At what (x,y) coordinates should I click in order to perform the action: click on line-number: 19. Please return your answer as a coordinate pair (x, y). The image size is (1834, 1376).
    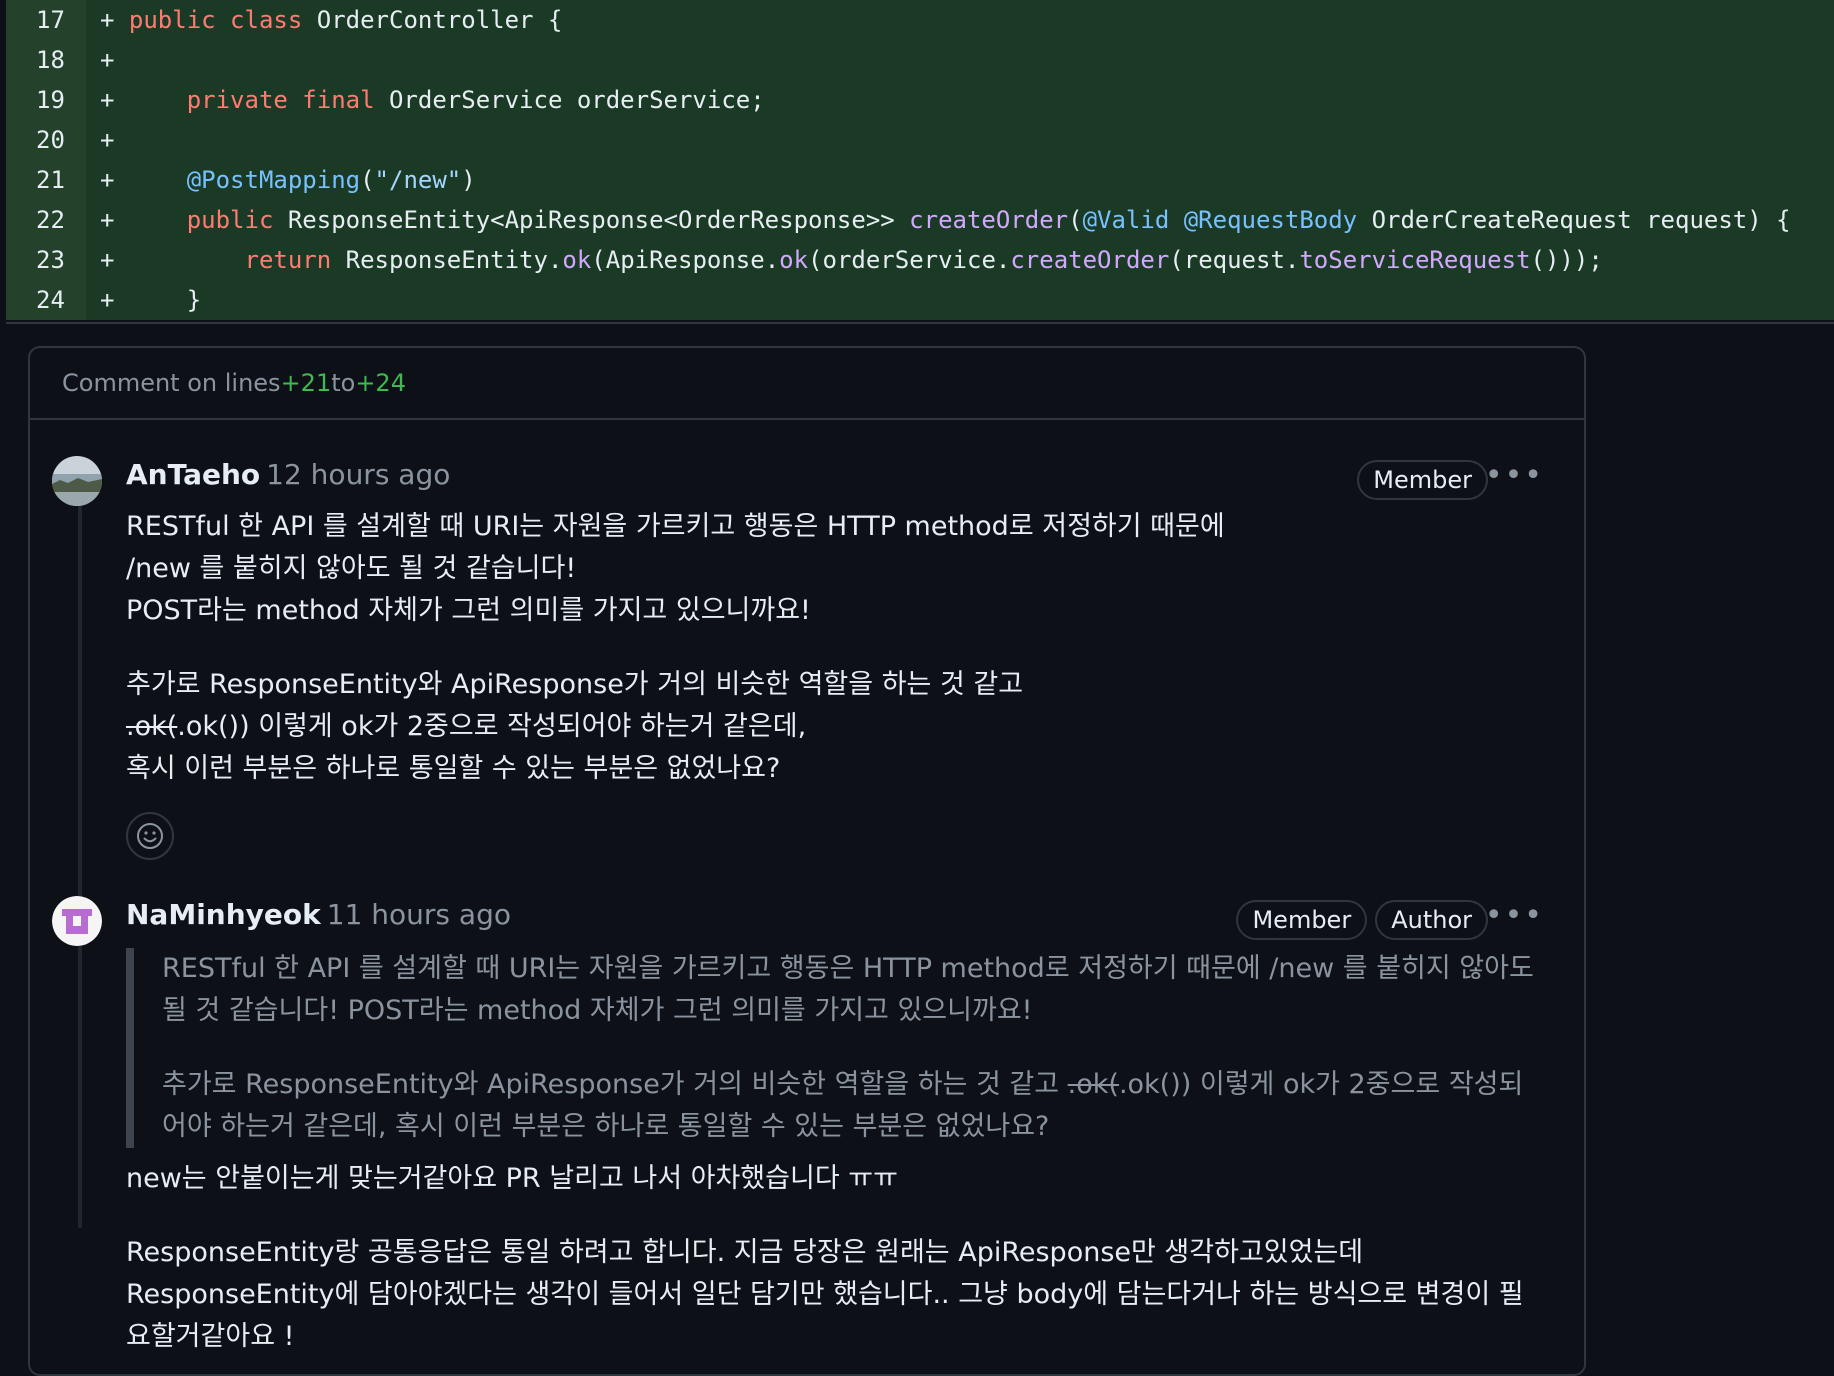
    Looking at the image, I should click on (46, 100).